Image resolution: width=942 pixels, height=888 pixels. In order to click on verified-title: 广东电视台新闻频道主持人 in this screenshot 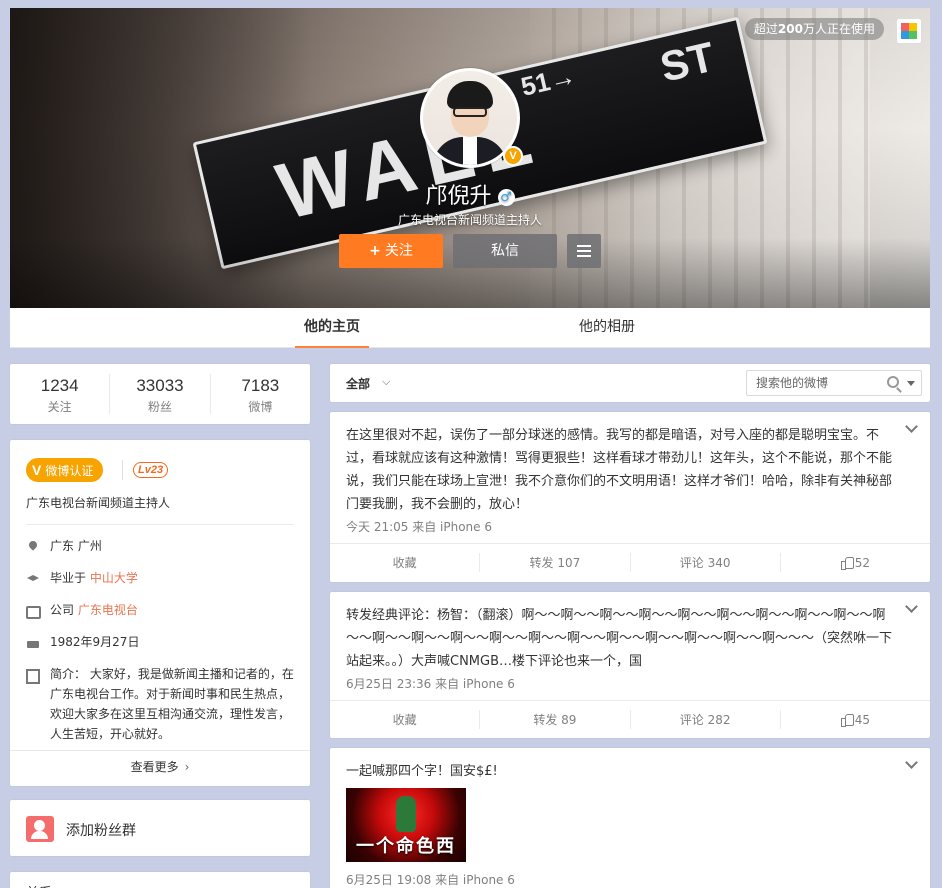, I will do `click(98, 503)`.